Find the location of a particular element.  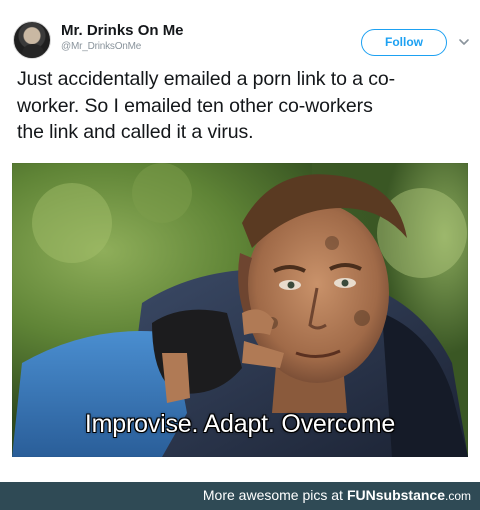

brand-substance: substance is located at coordinates (410, 495).